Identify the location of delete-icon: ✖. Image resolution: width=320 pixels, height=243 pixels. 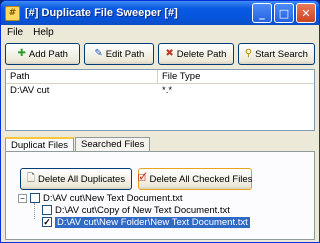
(169, 53).